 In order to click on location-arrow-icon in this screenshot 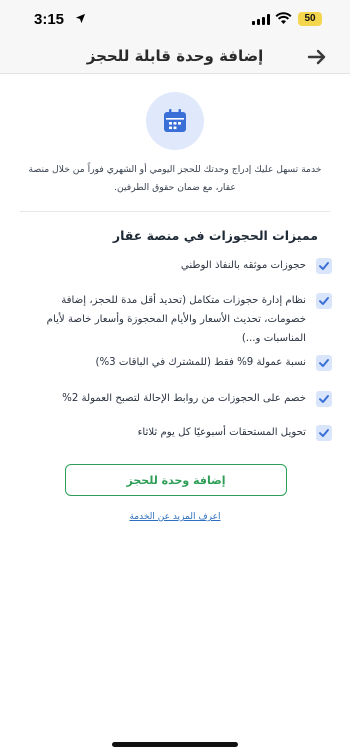, I will do `click(80, 18)`.